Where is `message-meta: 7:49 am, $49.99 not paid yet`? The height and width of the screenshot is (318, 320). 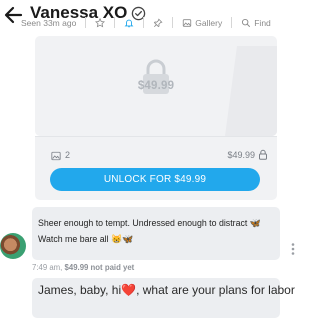 message-meta: 7:49 am, $49.99 not paid yet is located at coordinates (83, 267).